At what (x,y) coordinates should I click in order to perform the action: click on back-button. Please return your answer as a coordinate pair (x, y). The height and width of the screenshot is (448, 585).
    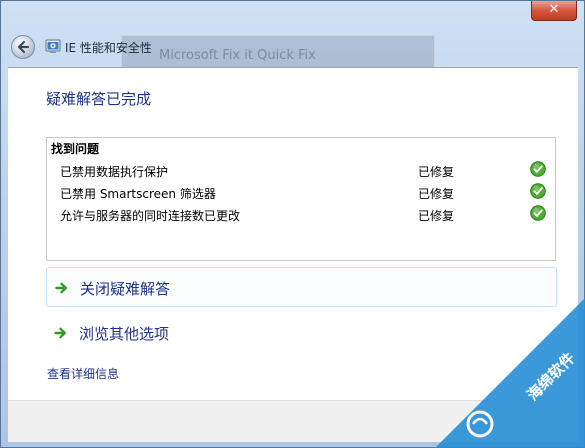
    Looking at the image, I should click on (23, 47).